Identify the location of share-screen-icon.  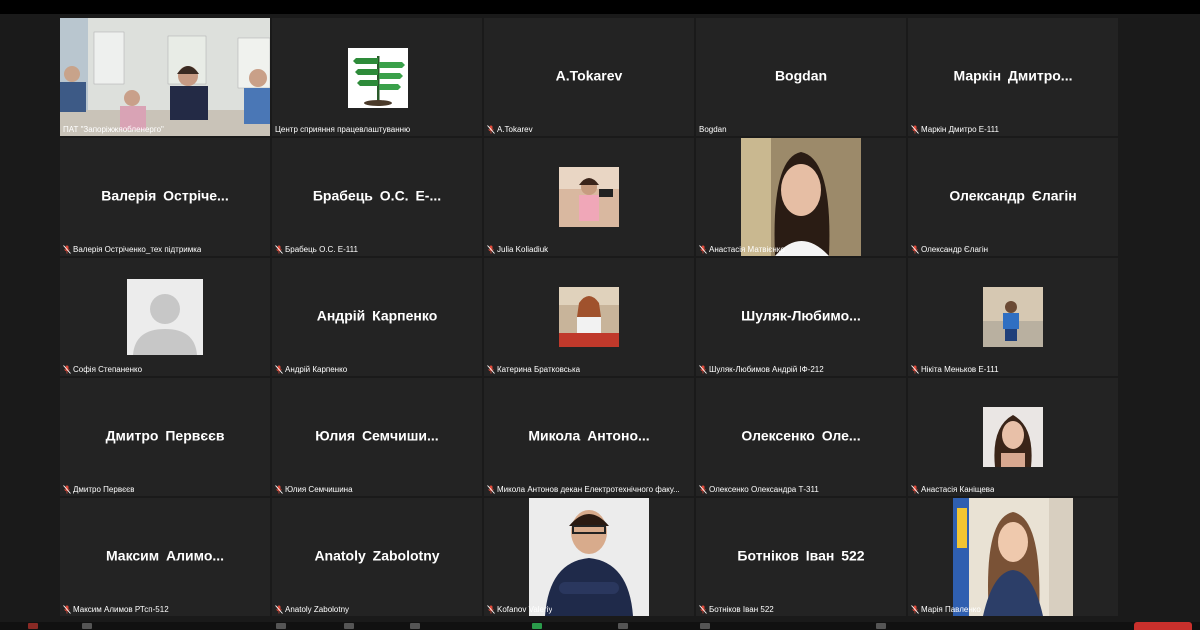
(537, 626).